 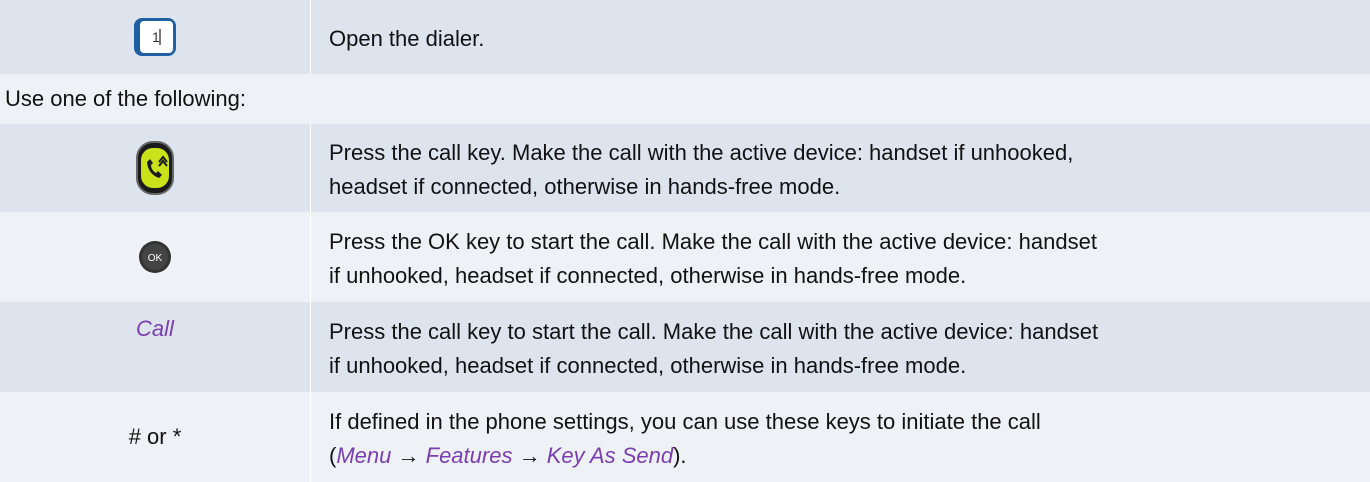 I want to click on dialer-label: 1, so click(x=156, y=37).